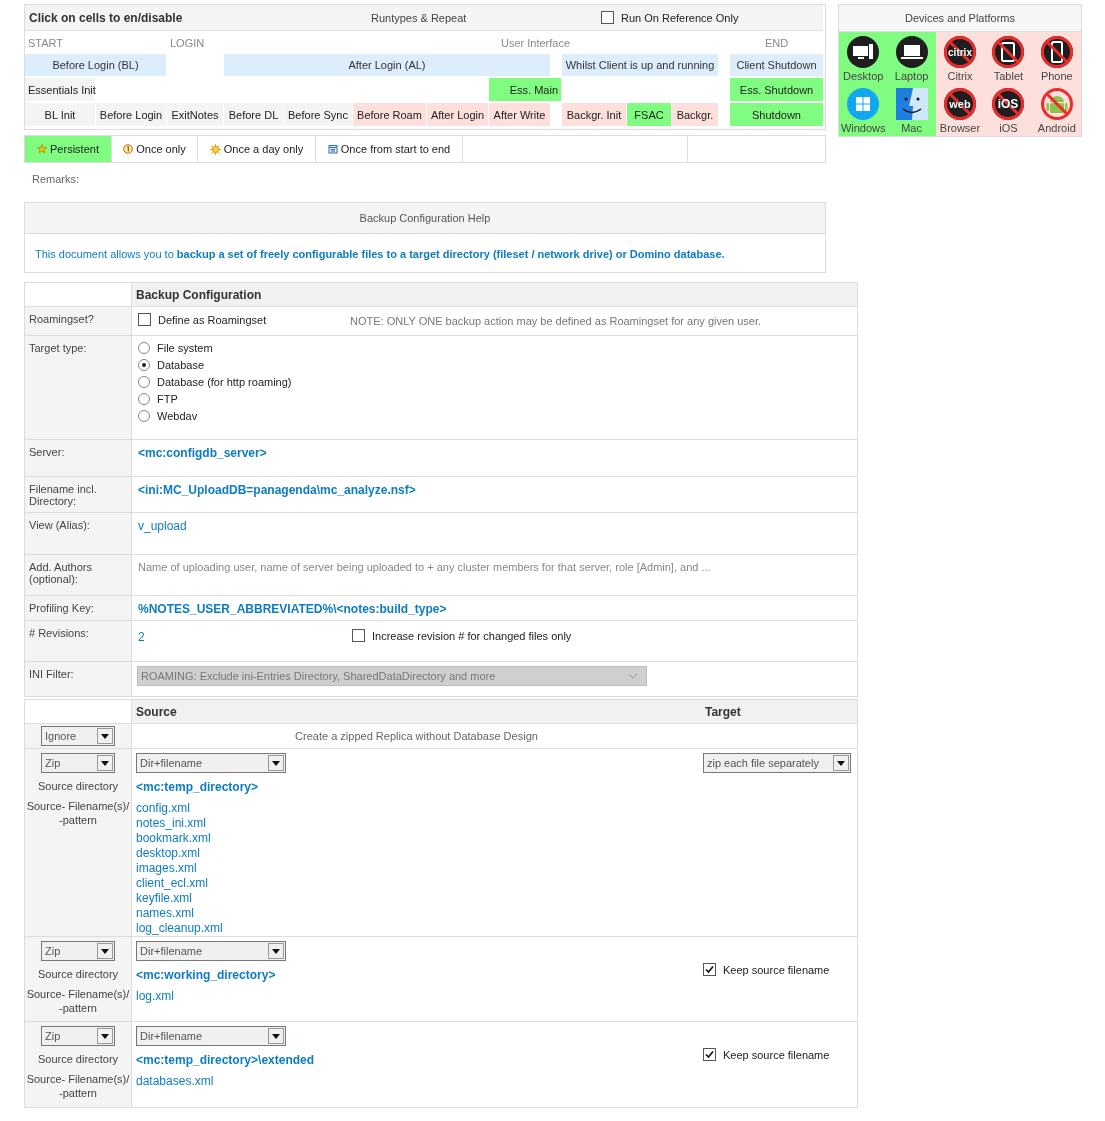  Describe the element at coordinates (1056, 127) in the screenshot. I see `device-label: Android` at that location.